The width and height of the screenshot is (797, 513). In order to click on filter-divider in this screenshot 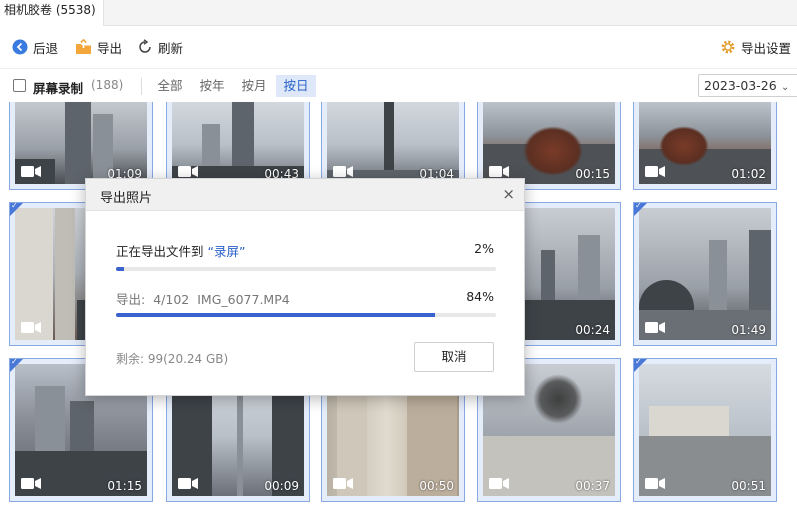, I will do `click(141, 86)`.